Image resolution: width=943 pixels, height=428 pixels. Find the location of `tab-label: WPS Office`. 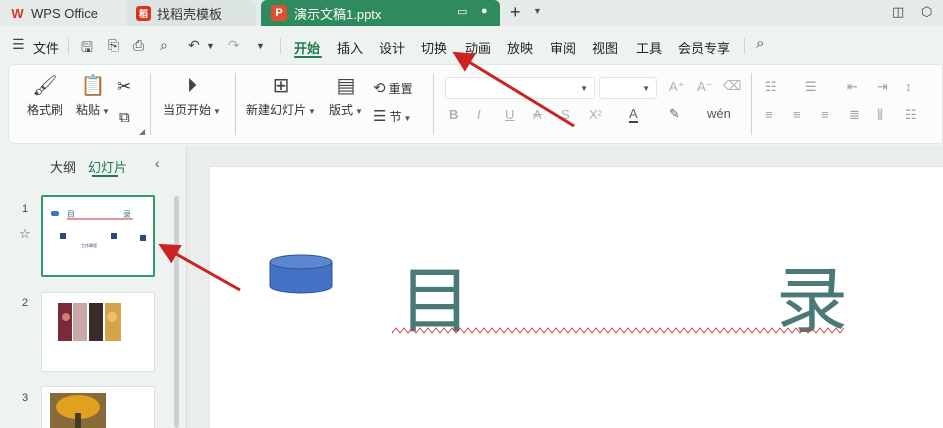

tab-label: WPS Office is located at coordinates (64, 13).